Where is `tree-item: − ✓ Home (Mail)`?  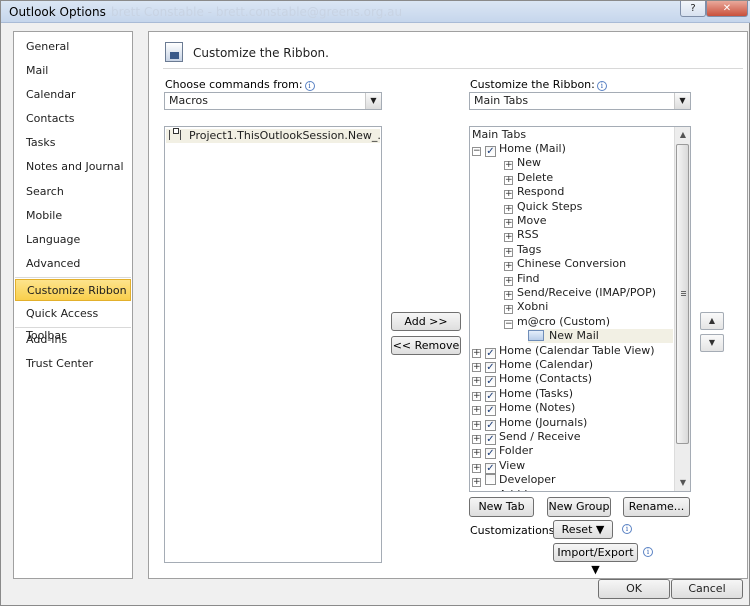 tree-item: − ✓ Home (Mail) is located at coordinates (519, 149).